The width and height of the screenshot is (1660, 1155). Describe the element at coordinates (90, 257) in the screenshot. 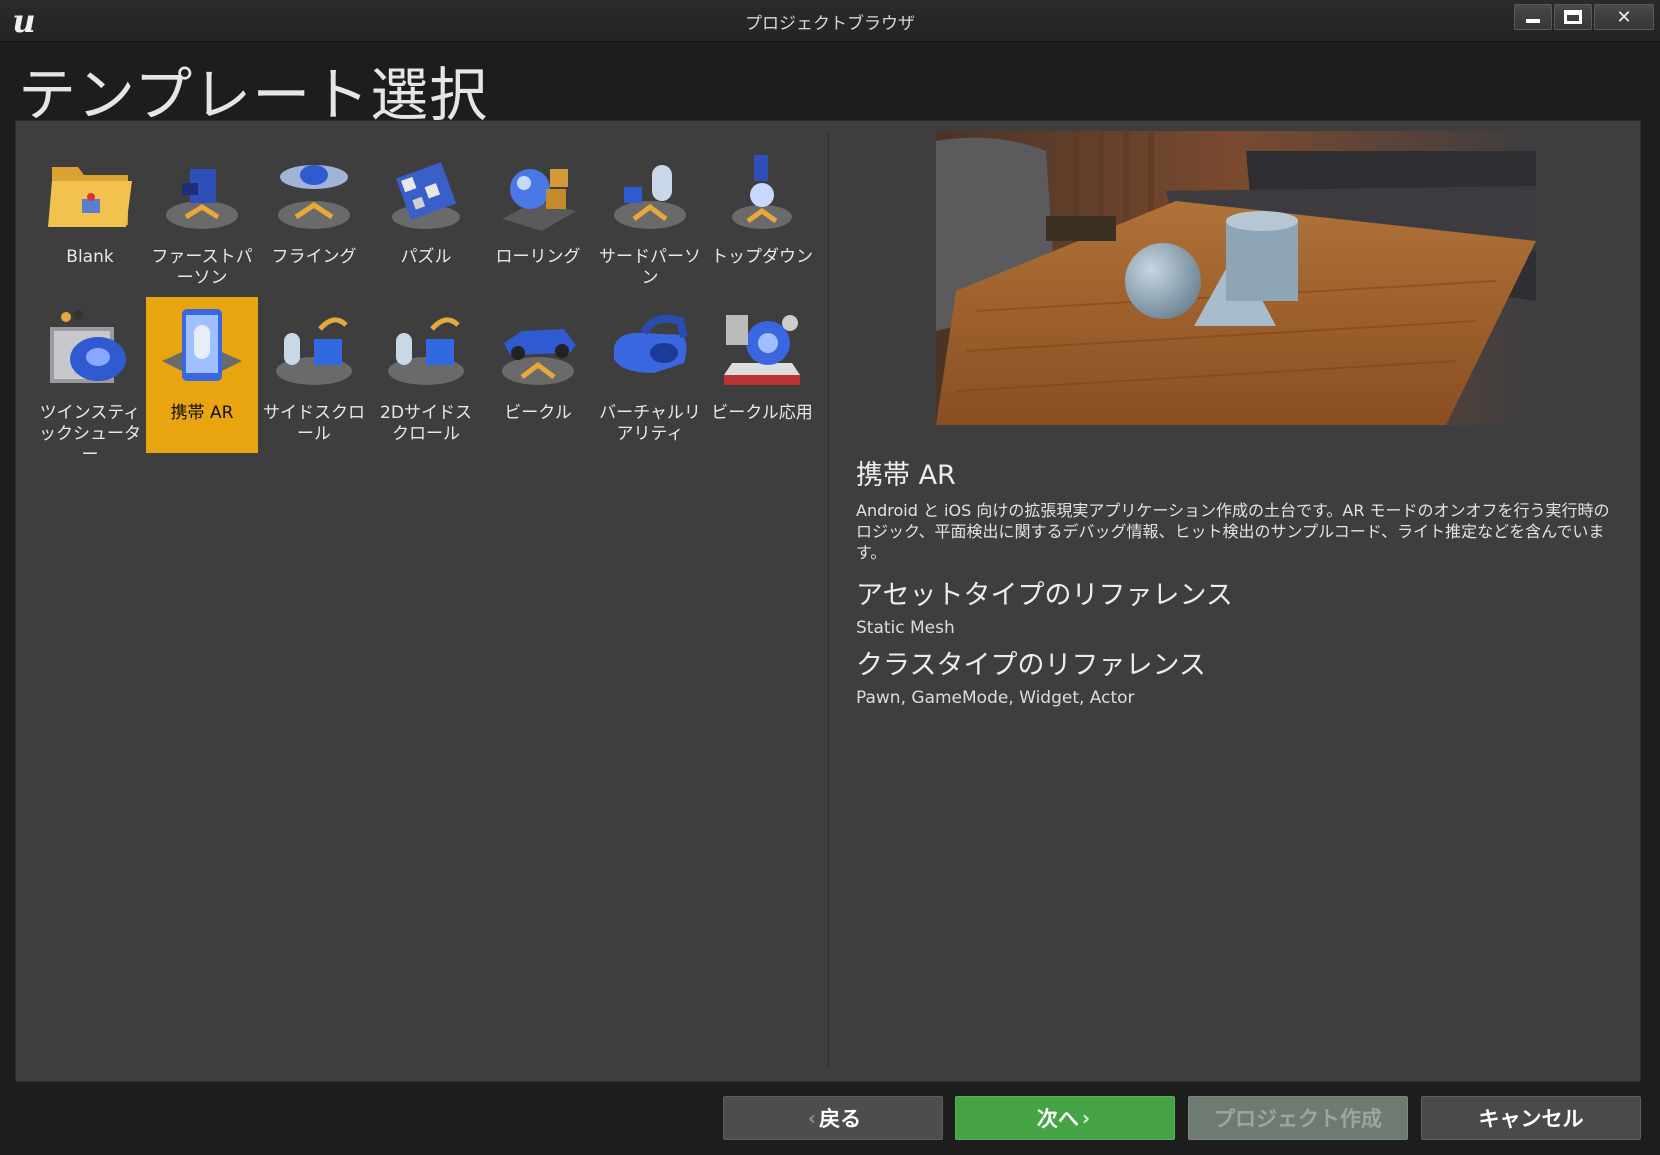

I see `template-tile-label: Blank` at that location.